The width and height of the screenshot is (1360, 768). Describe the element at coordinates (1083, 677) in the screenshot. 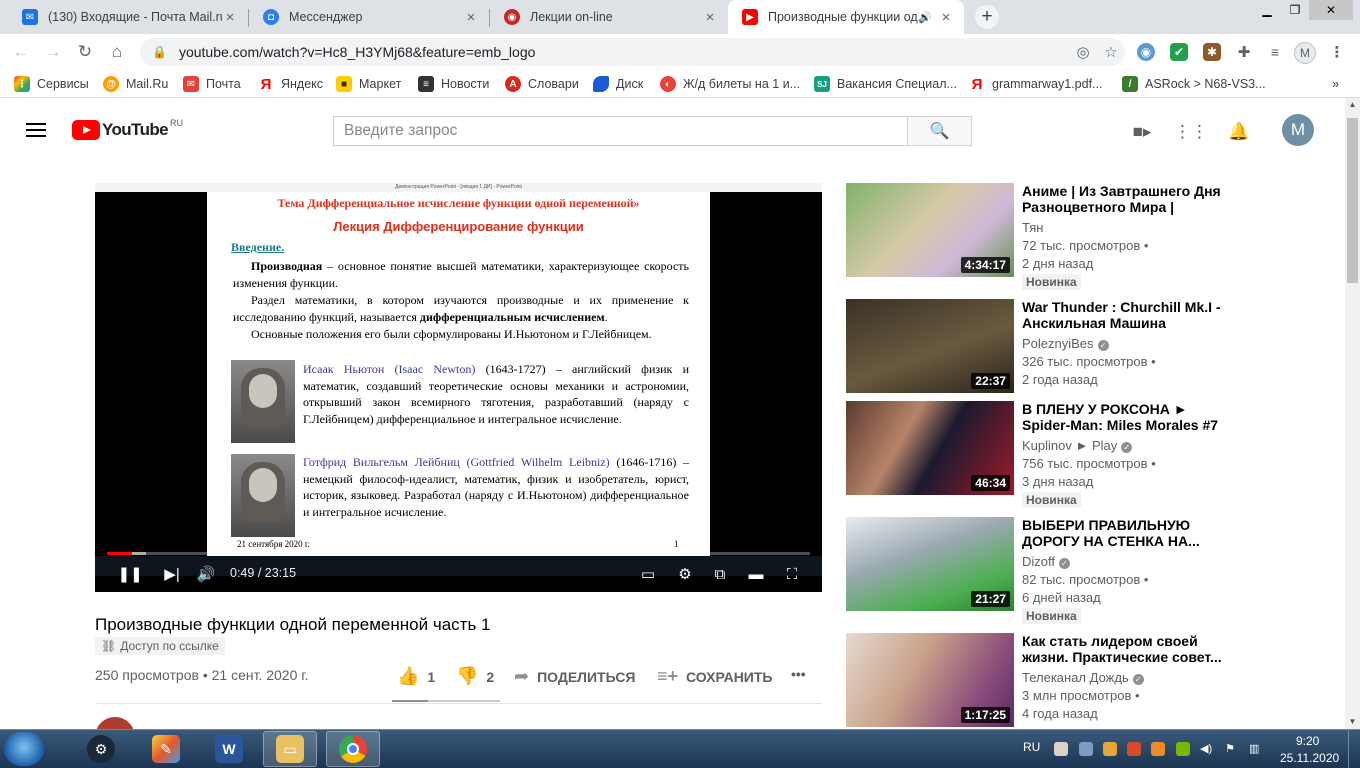

I see `recommendation-channel: Телеканал Дождь ✓` at that location.